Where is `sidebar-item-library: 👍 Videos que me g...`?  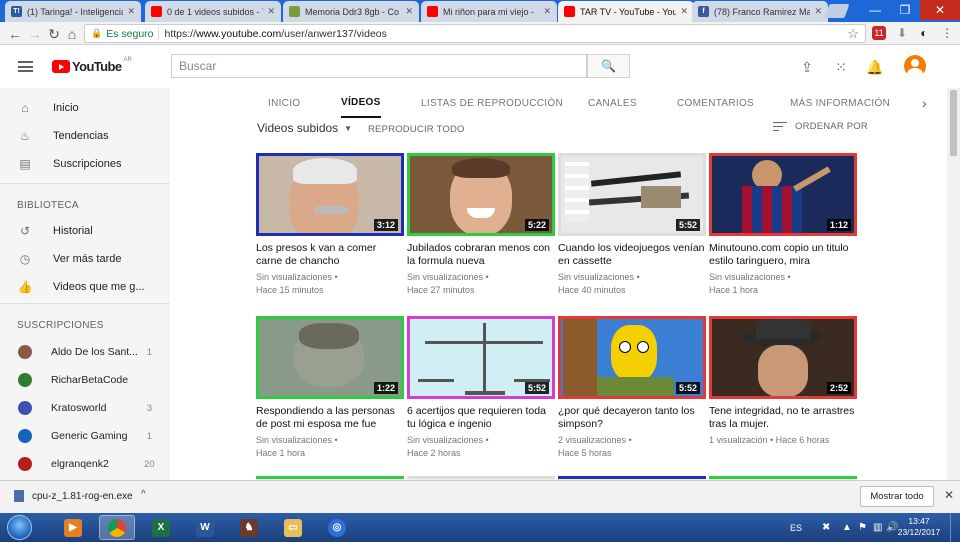 sidebar-item-library: 👍 Videos que me g... is located at coordinates (85, 287).